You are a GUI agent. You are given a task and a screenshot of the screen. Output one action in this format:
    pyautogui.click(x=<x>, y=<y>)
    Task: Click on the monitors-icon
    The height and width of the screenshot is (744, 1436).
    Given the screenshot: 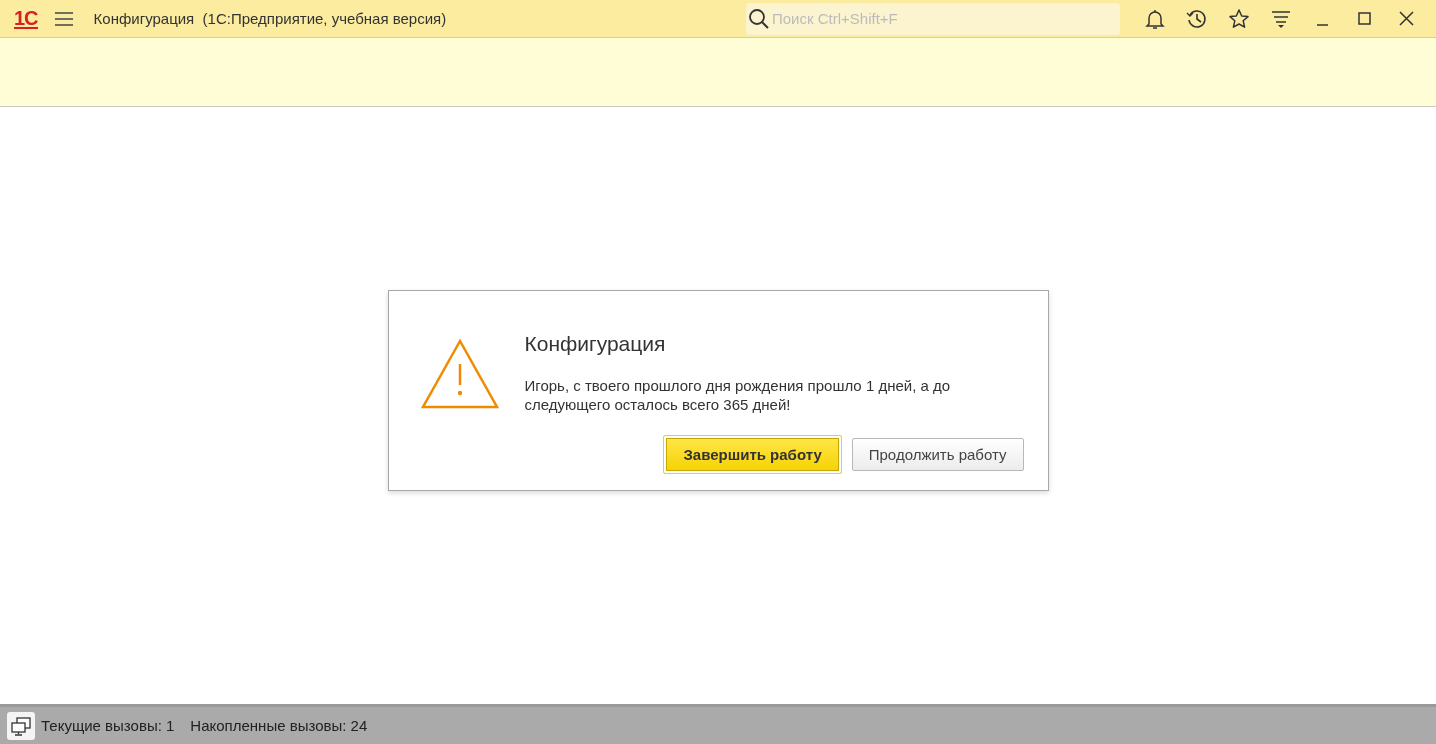 What is the action you would take?
    pyautogui.click(x=21, y=725)
    